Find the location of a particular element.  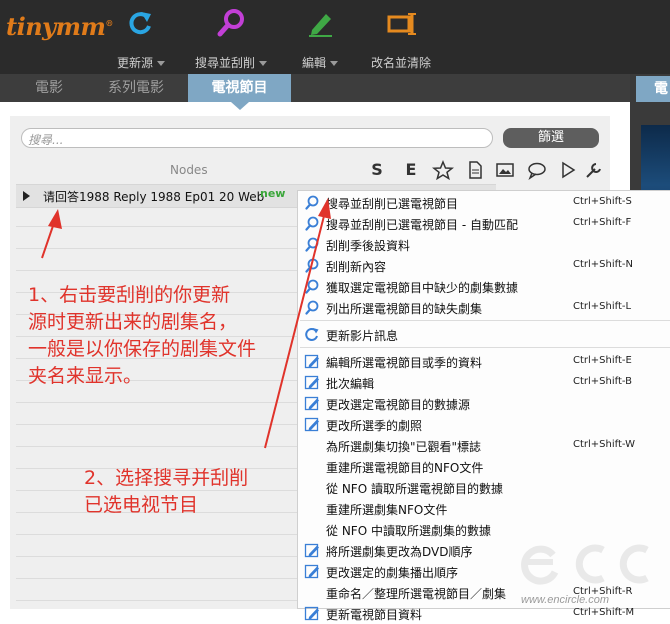

season-column-header: S is located at coordinates (377, 170).